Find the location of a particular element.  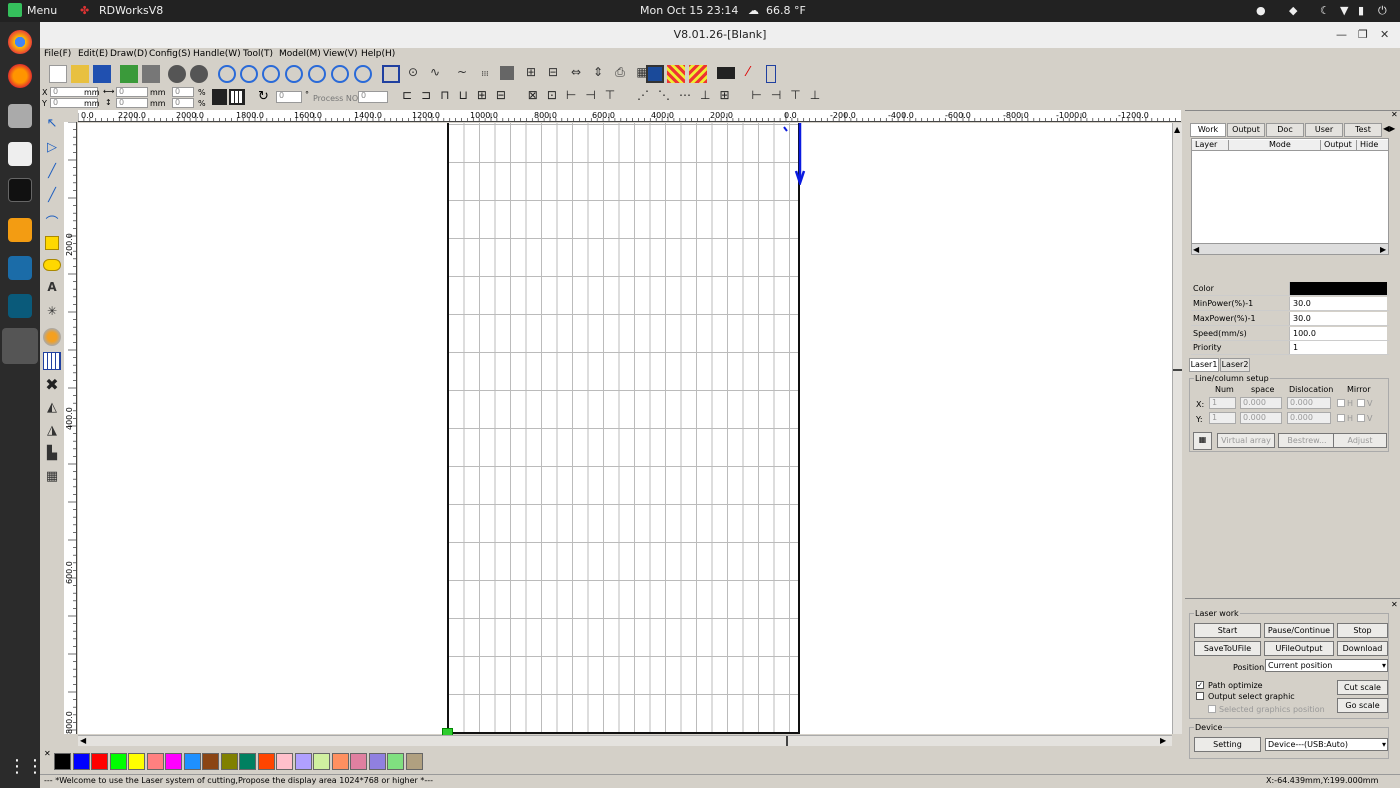

monitor-icon is located at coordinates (655, 74).